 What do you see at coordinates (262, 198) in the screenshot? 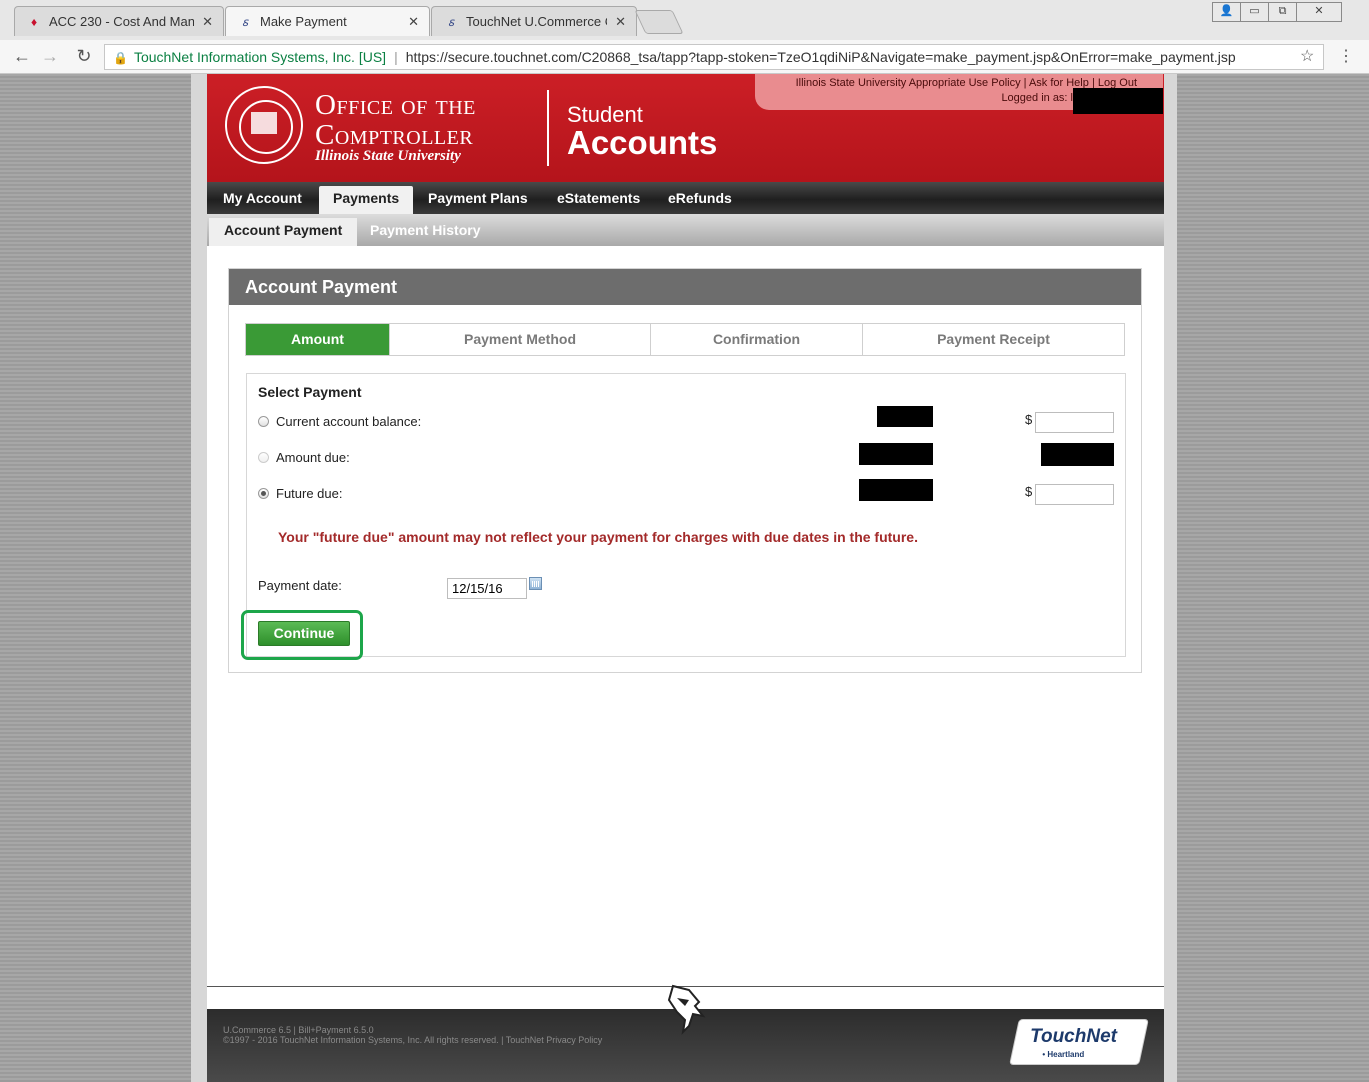
I see `nav-my-account: My Account` at bounding box center [262, 198].